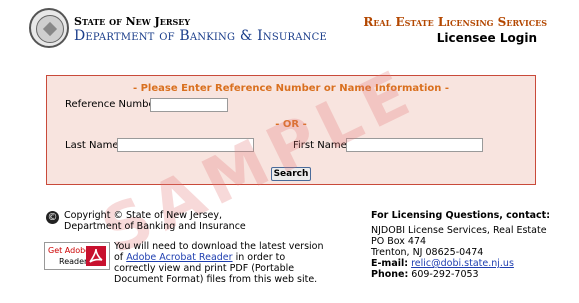 Image resolution: width=579 pixels, height=303 pixels. What do you see at coordinates (486, 38) in the screenshot?
I see `page-title: Licensee Login` at bounding box center [486, 38].